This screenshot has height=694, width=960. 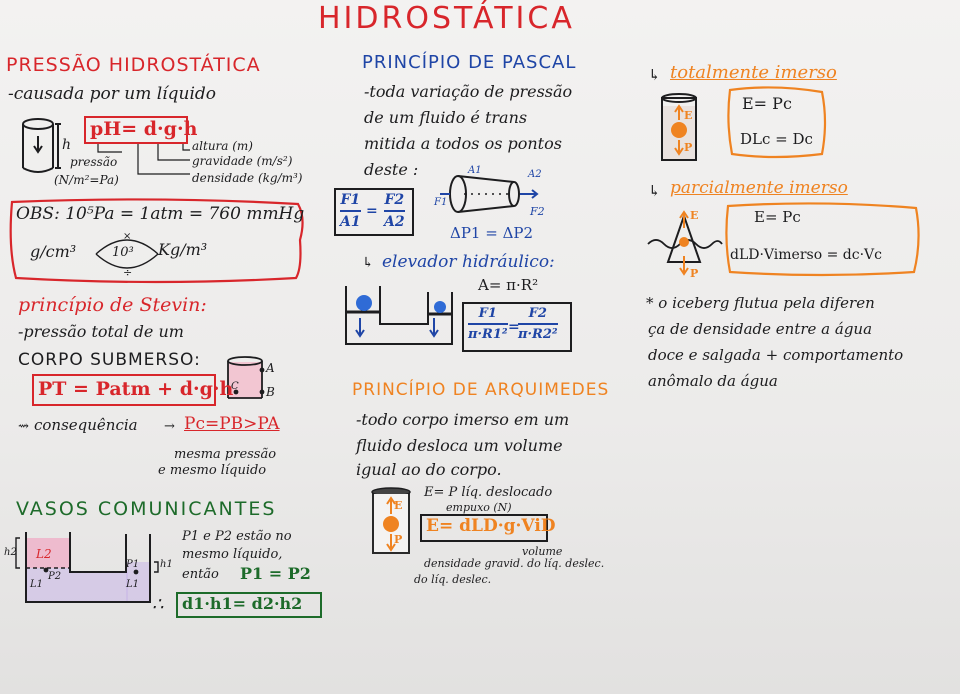 What do you see at coordinates (112, 305) in the screenshot?
I see `stevin-title: princípio de Stevin:` at bounding box center [112, 305].